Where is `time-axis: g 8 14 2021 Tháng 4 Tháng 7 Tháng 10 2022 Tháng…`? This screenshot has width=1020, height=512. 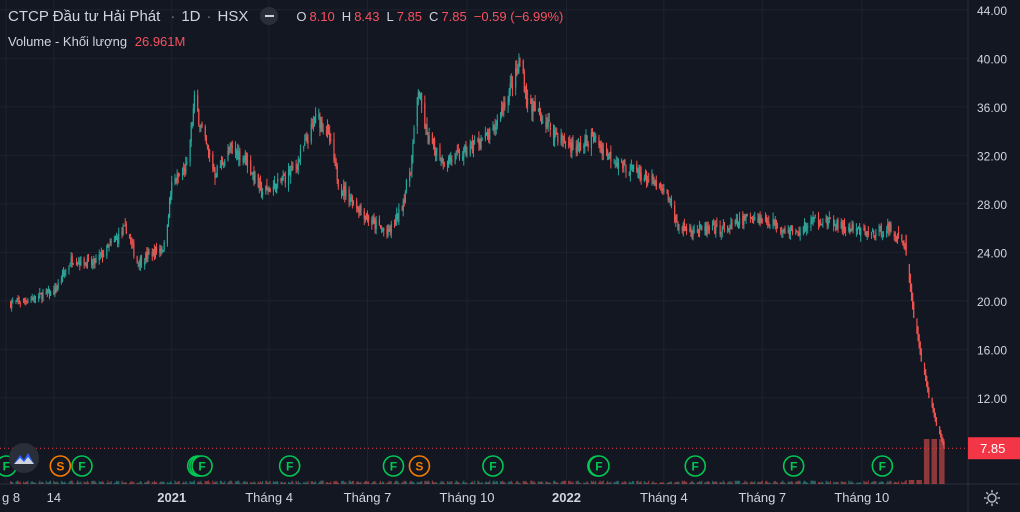 time-axis: g 8 14 2021 Tháng 4 Tháng 7 Tháng 10 2022 Tháng… is located at coordinates (445, 497).